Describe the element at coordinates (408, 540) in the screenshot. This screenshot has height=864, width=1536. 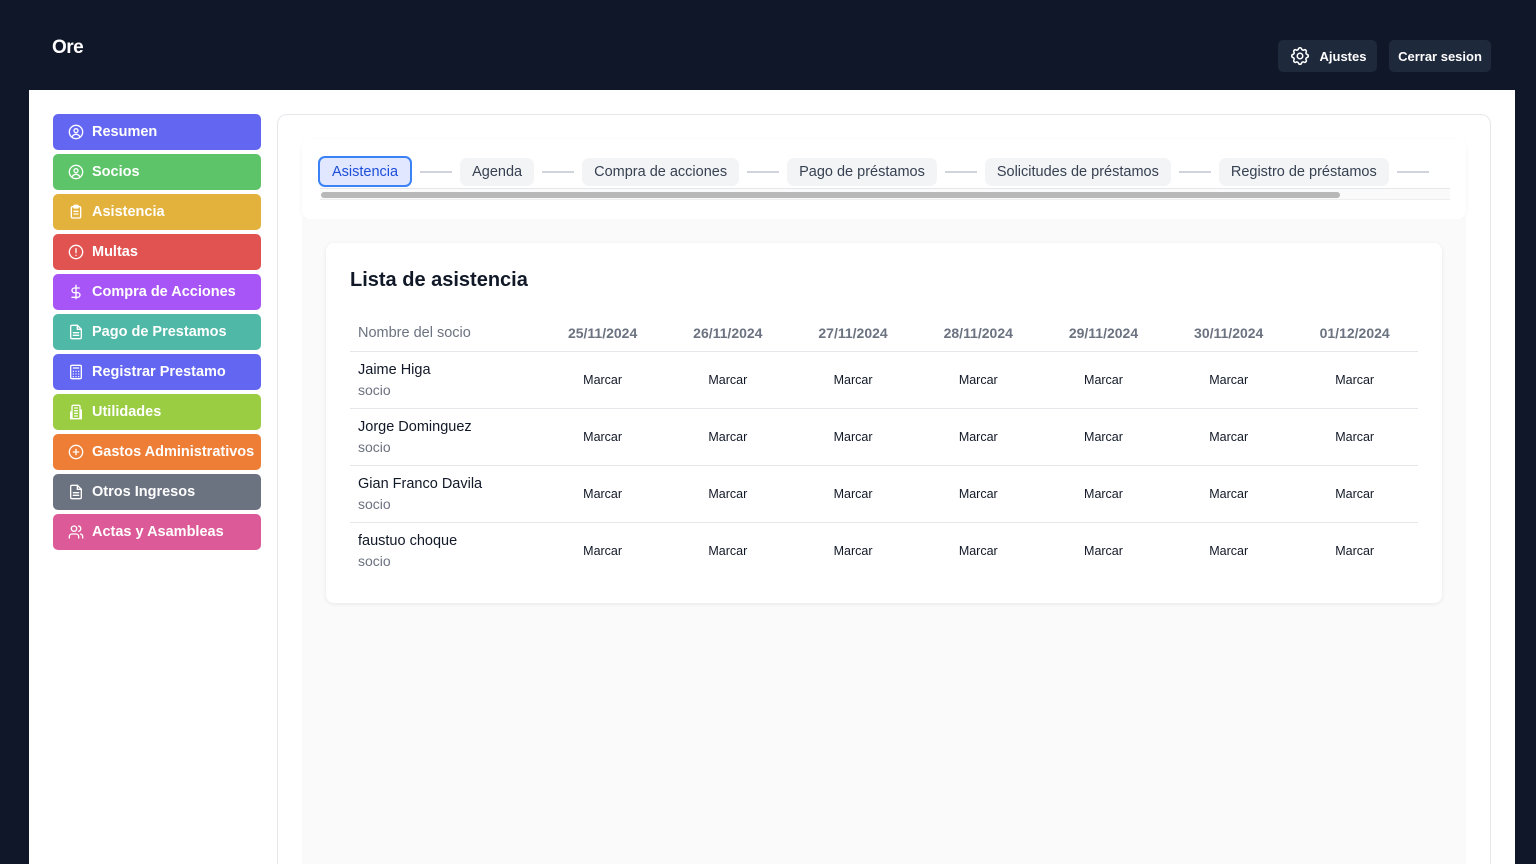
I see `member-name: faustuo choque` at that location.